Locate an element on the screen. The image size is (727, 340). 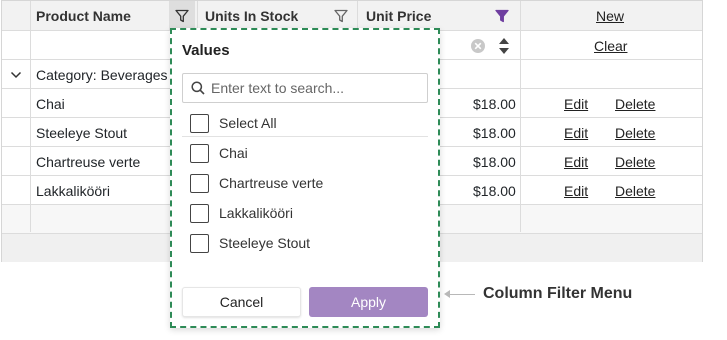
product-name-filter-button is located at coordinates (182, 15).